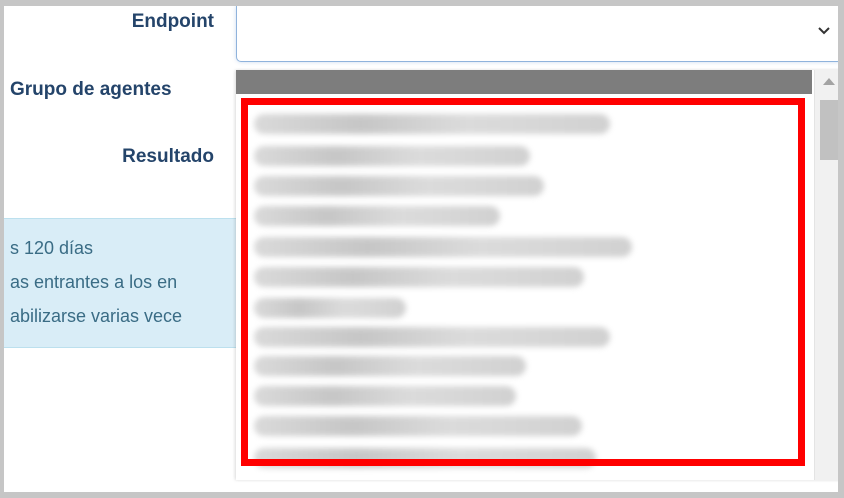 This screenshot has height=498, width=844. What do you see at coordinates (96, 316) in the screenshot?
I see `info-line-3: abilizarse varias vece` at bounding box center [96, 316].